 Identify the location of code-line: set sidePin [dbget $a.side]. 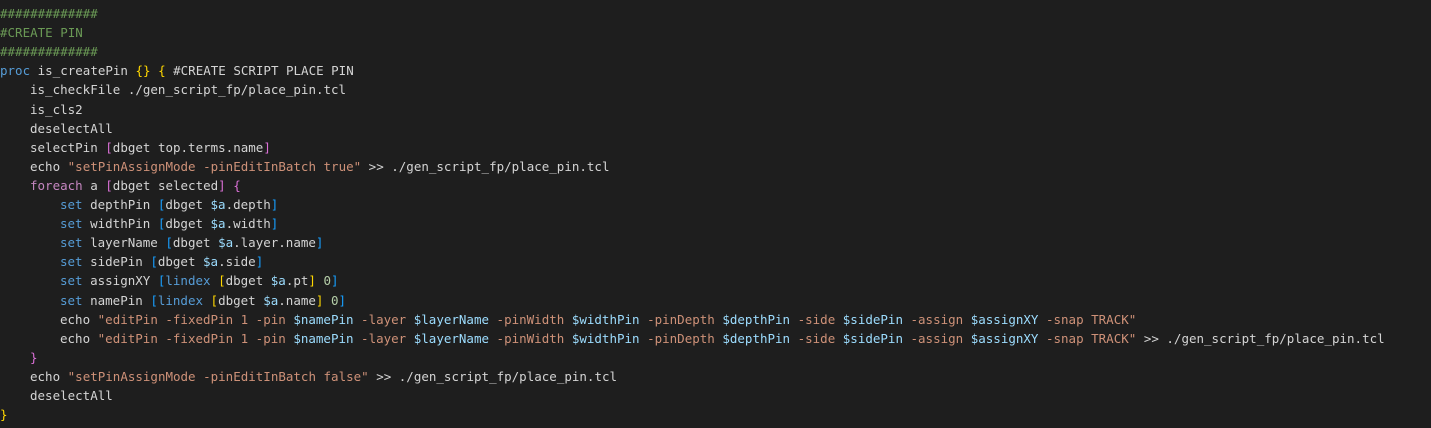
(161, 261).